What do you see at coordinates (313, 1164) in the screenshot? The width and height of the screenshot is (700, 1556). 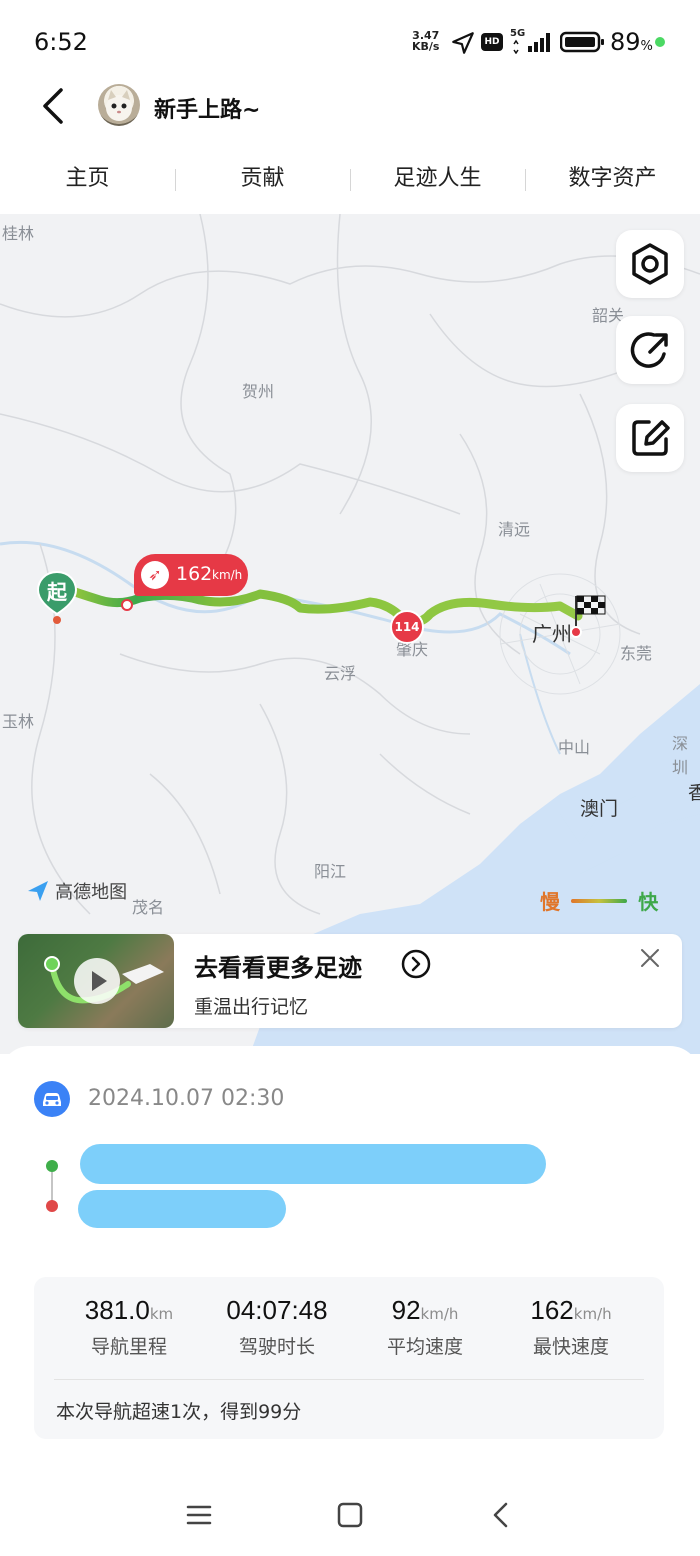 I see `origin-address-redacted` at bounding box center [313, 1164].